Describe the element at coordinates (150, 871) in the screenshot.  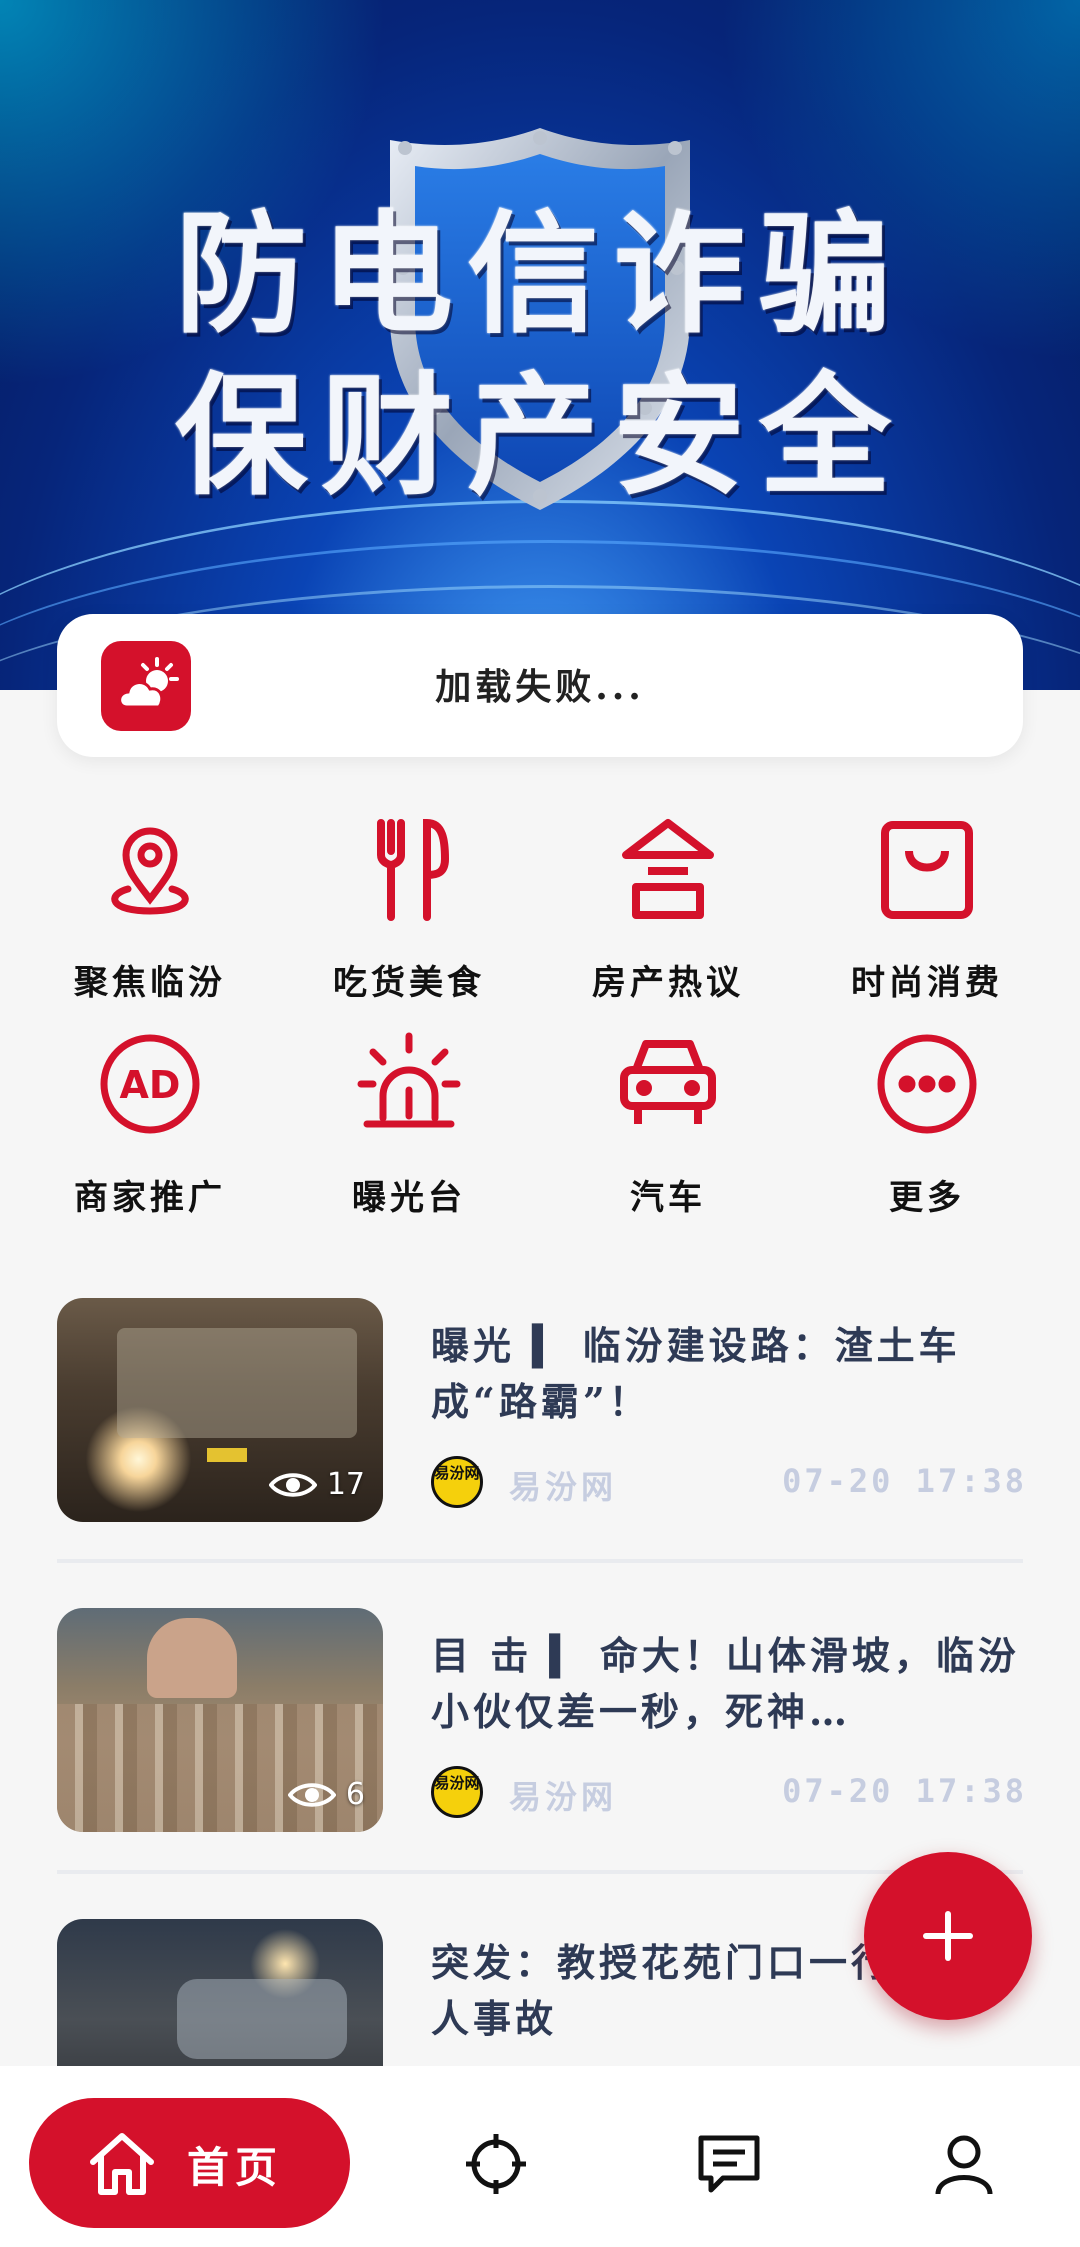
I see `location-pin-icon` at that location.